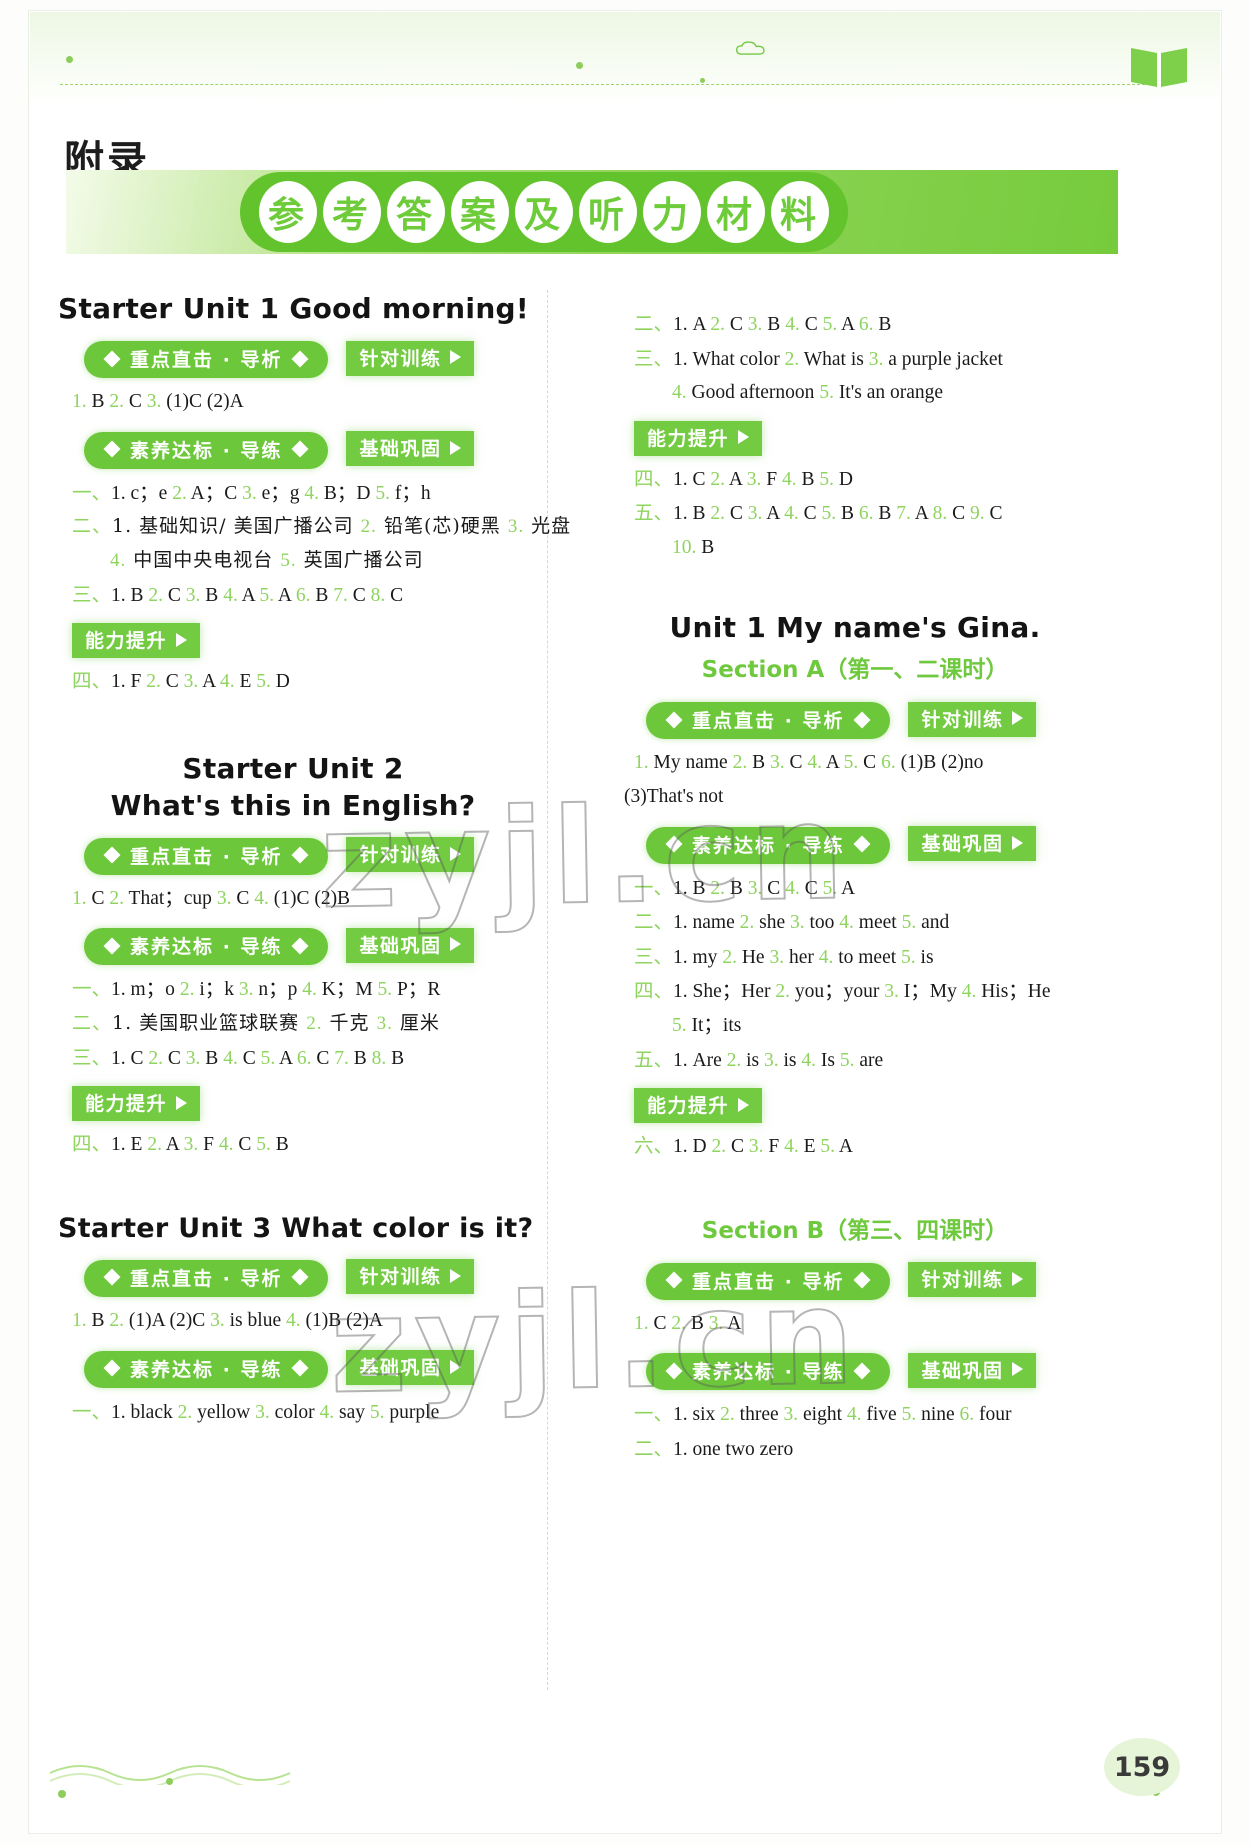 This screenshot has height=1844, width=1250. What do you see at coordinates (610, 84) in the screenshot?
I see `header-dashed-rule` at bounding box center [610, 84].